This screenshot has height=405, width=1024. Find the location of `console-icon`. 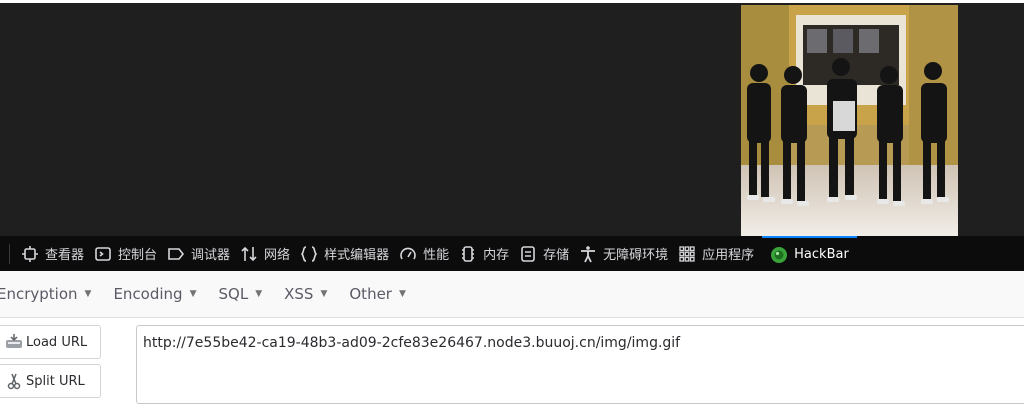

console-icon is located at coordinates (103, 254).